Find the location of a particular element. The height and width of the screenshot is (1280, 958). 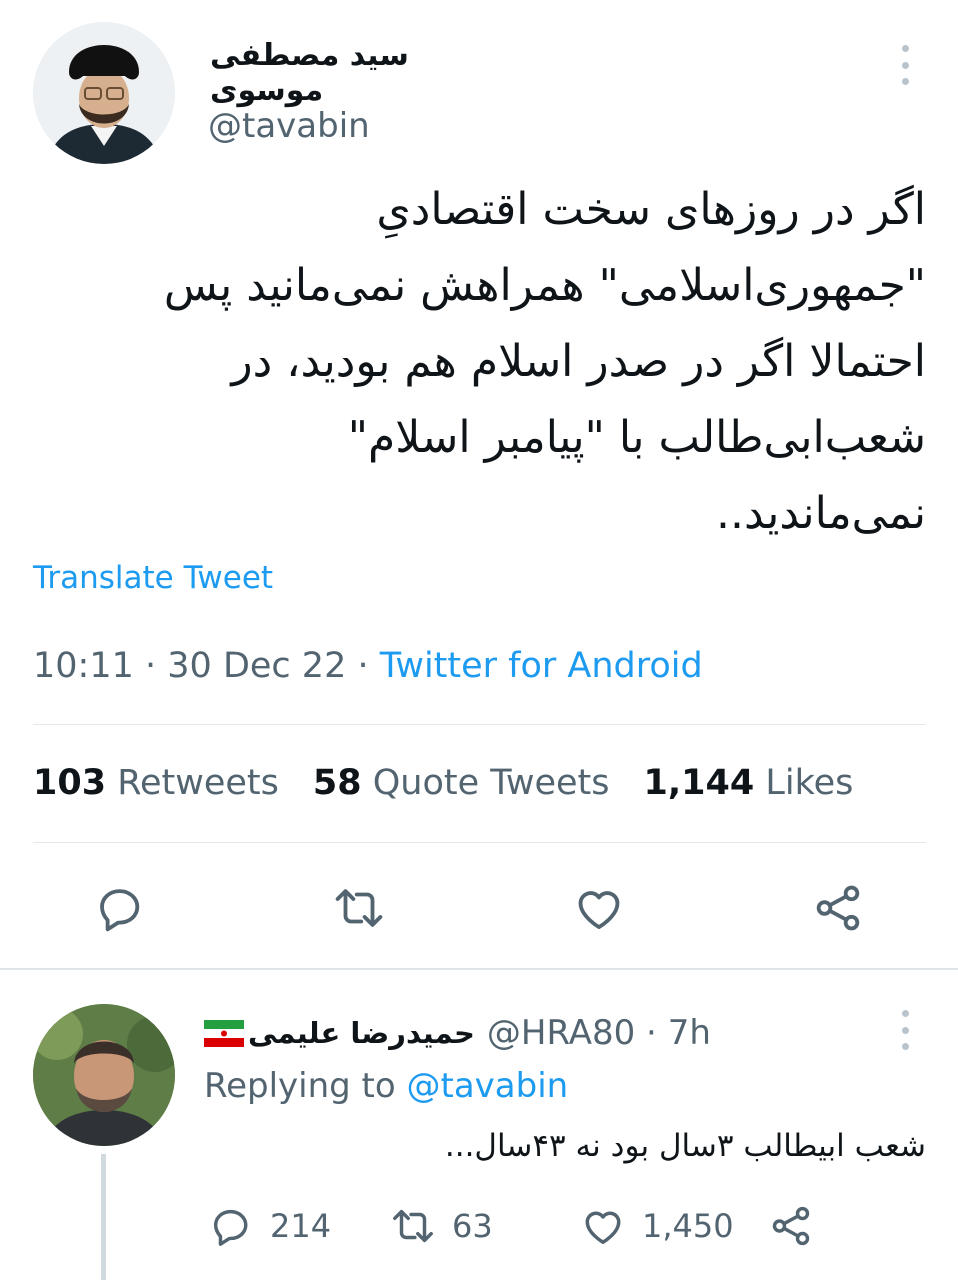

retweets-count: 103 is located at coordinates (70, 783).